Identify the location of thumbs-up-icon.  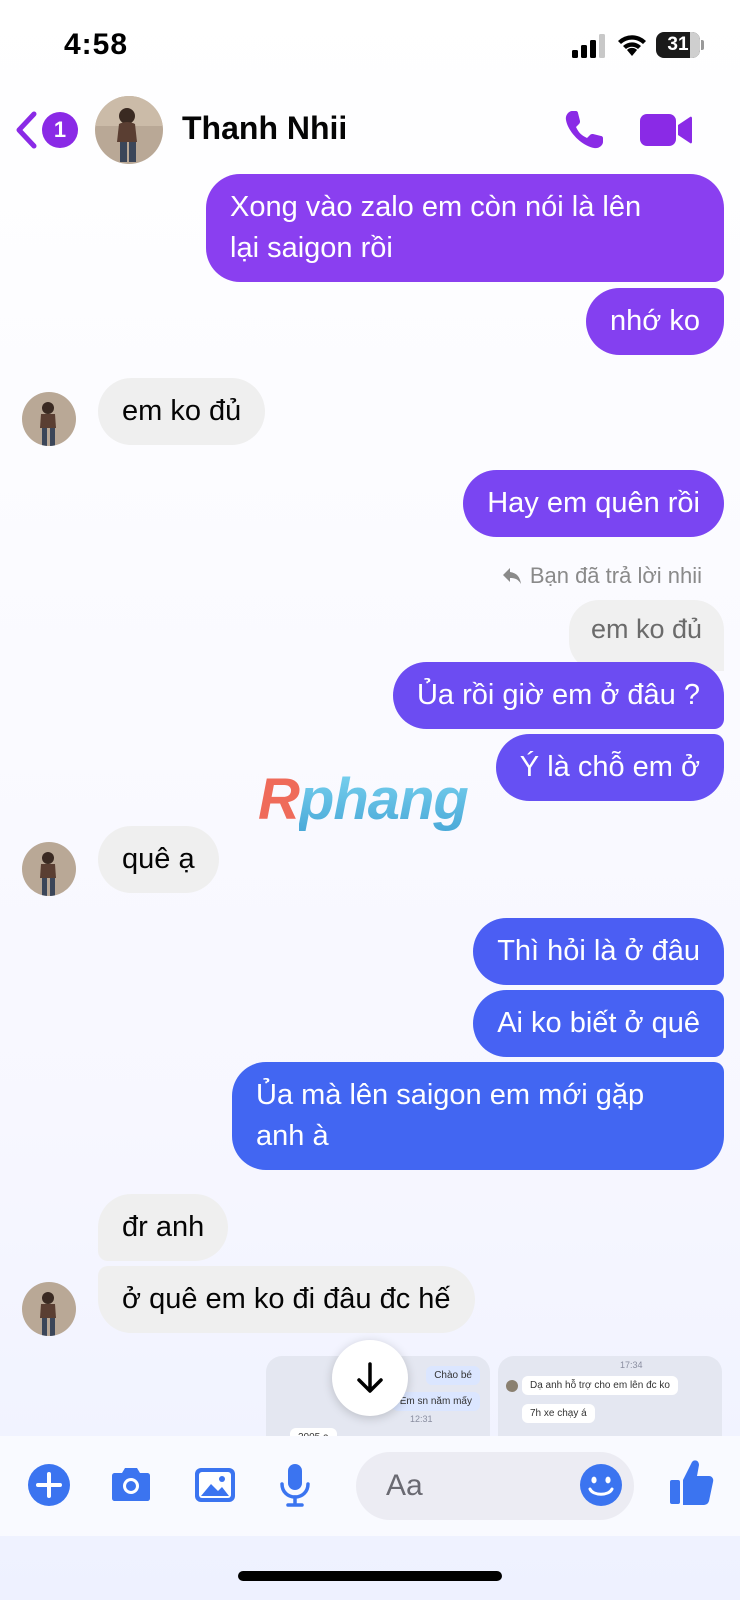
(691, 1483).